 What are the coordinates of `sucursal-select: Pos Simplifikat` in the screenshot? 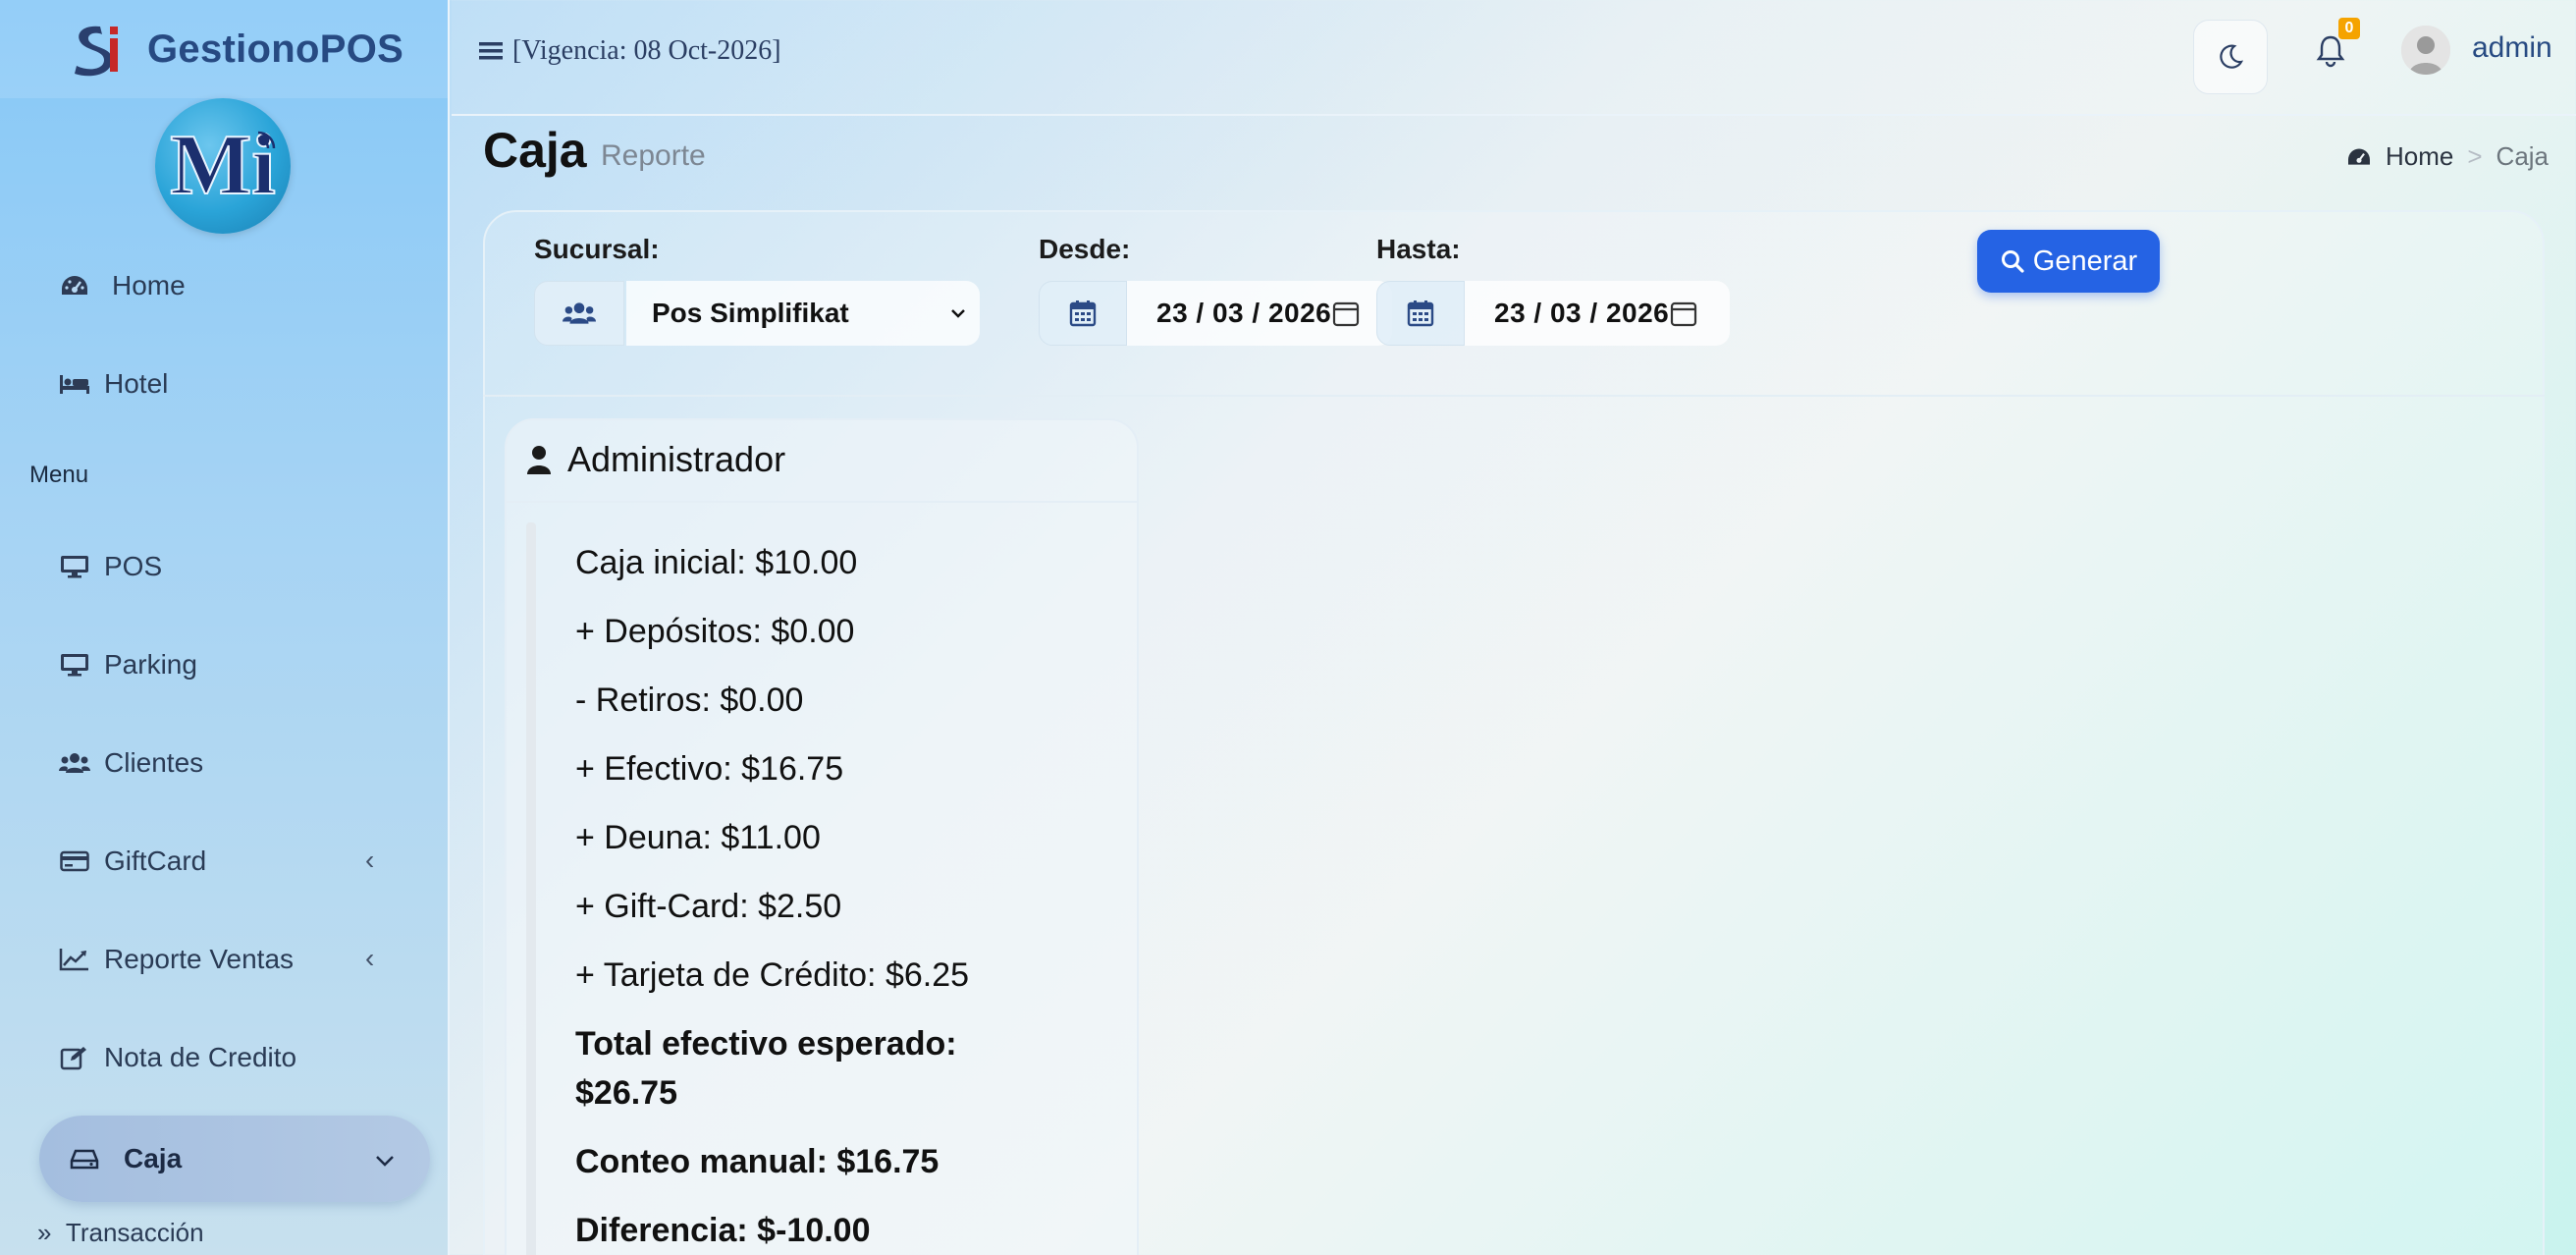 It's located at (803, 313).